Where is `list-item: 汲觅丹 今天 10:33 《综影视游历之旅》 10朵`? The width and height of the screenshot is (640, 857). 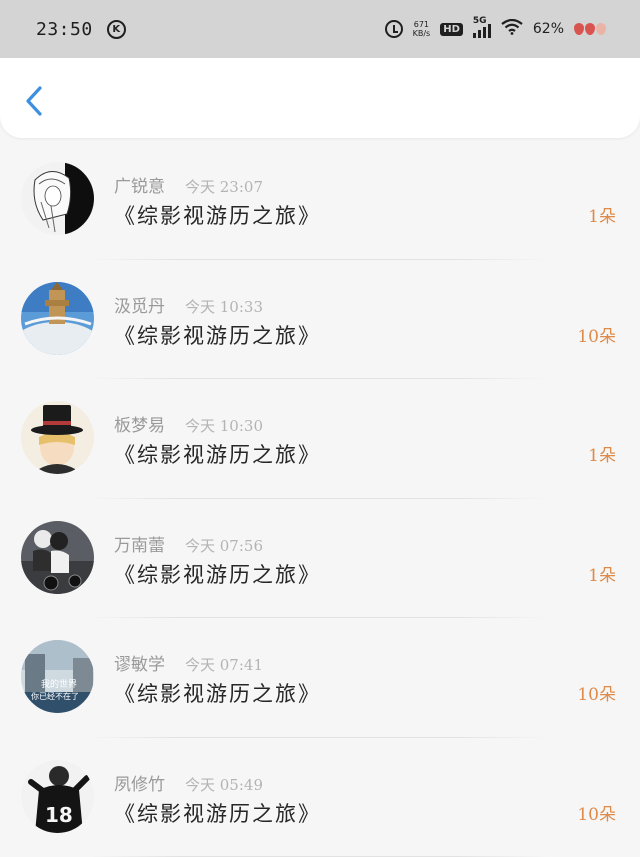 list-item: 汲觅丹 今天 10:33 《综影视游历之旅》 10朵 is located at coordinates (320, 319).